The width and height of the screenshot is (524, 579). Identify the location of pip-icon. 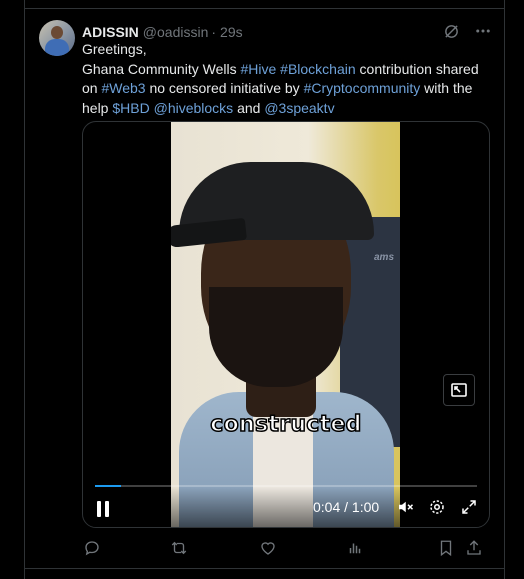
(459, 390).